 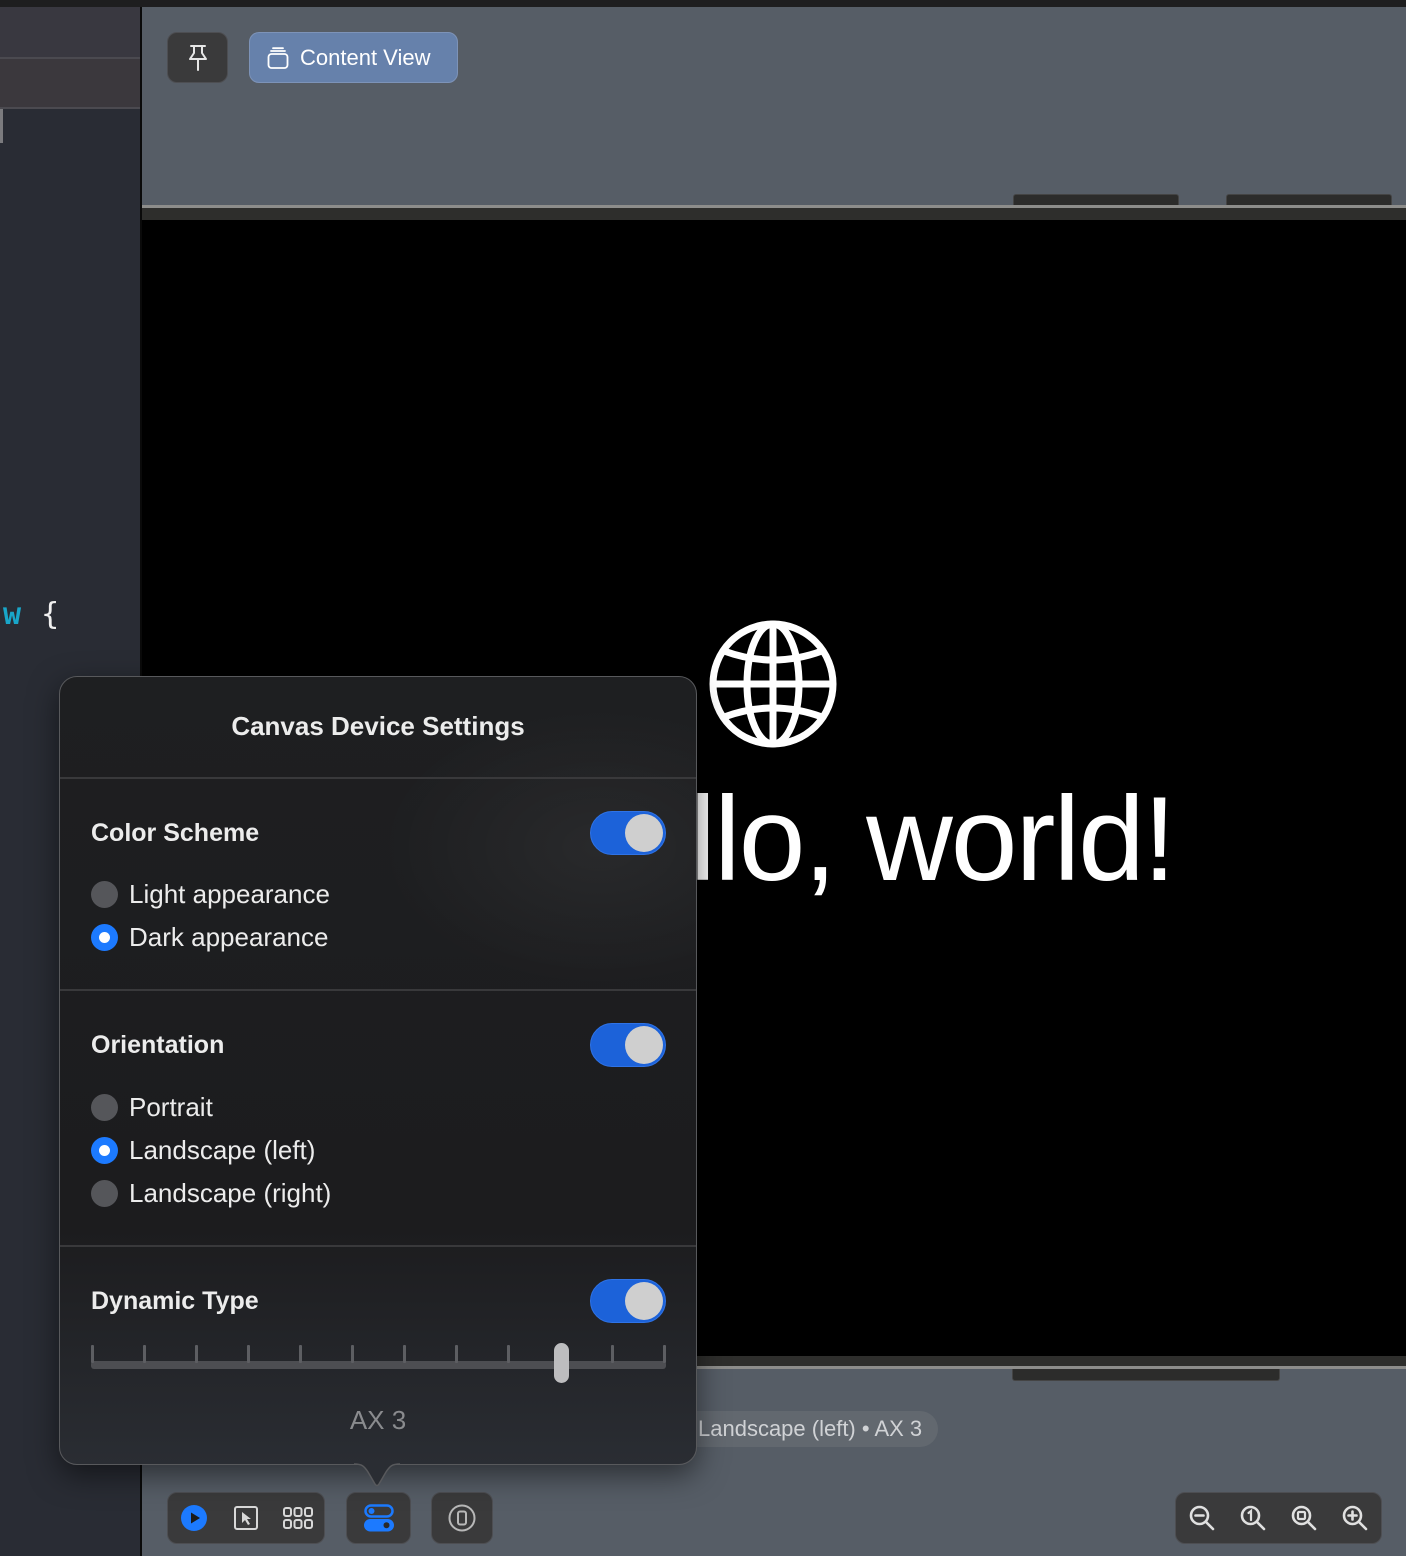 What do you see at coordinates (70, 33) in the screenshot?
I see `editor-header-band` at bounding box center [70, 33].